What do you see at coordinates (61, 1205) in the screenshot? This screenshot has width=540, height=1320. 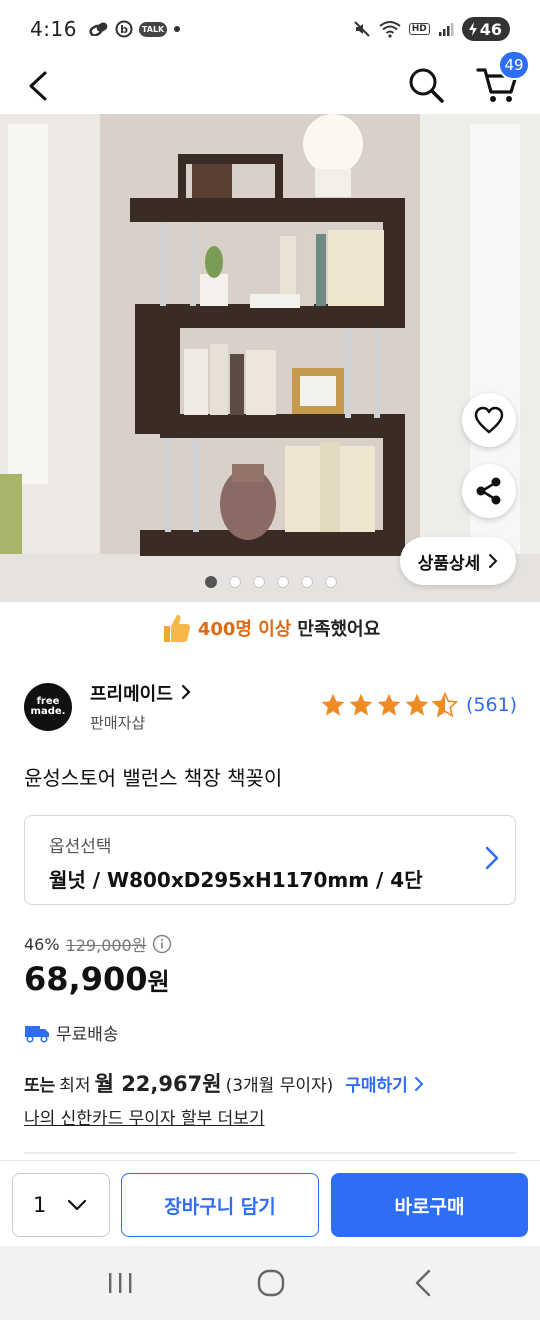 I see `quantity-select: 1` at bounding box center [61, 1205].